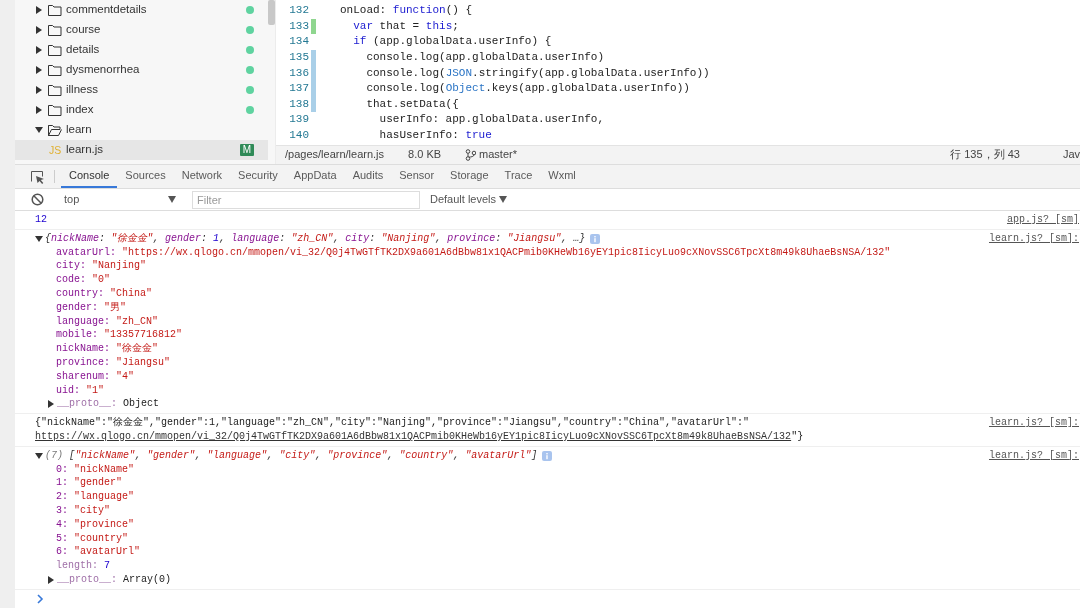  What do you see at coordinates (368, 176) in the screenshot?
I see `devtools-tab: Audits` at bounding box center [368, 176].